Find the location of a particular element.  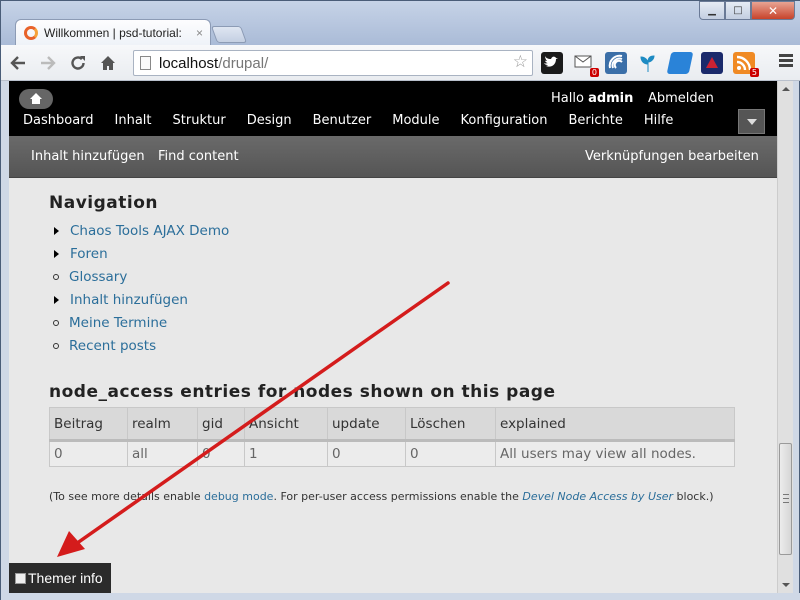

debug-mode-link: debug mode is located at coordinates (238, 496).